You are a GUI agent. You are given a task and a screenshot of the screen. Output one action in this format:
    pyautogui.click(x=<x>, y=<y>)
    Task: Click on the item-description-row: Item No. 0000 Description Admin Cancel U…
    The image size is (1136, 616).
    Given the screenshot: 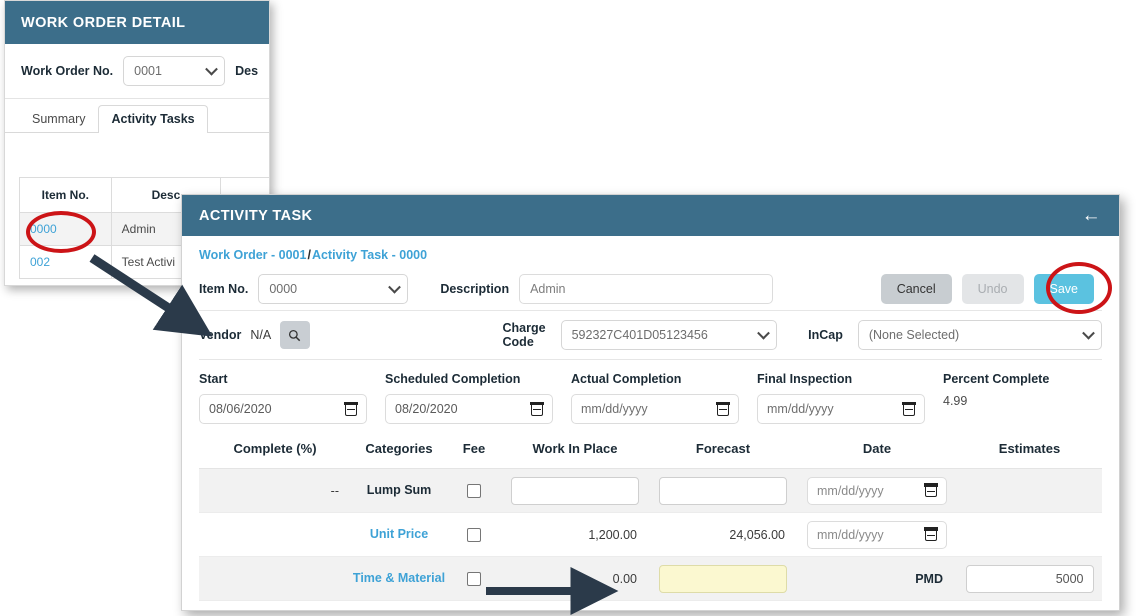 What is the action you would take?
    pyautogui.click(x=650, y=289)
    